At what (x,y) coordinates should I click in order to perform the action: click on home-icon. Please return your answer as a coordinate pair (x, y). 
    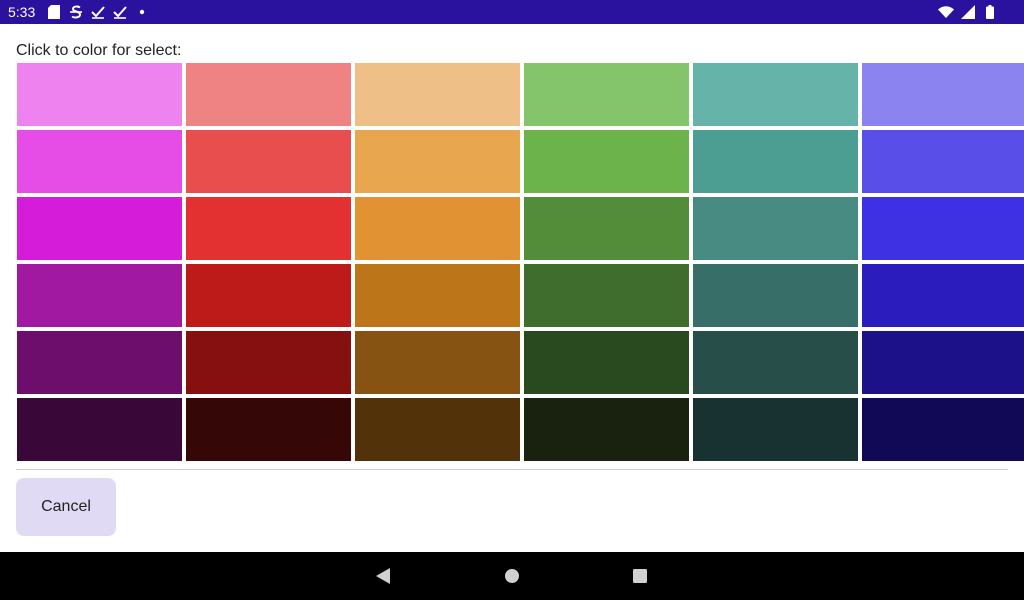
    Looking at the image, I should click on (512, 576).